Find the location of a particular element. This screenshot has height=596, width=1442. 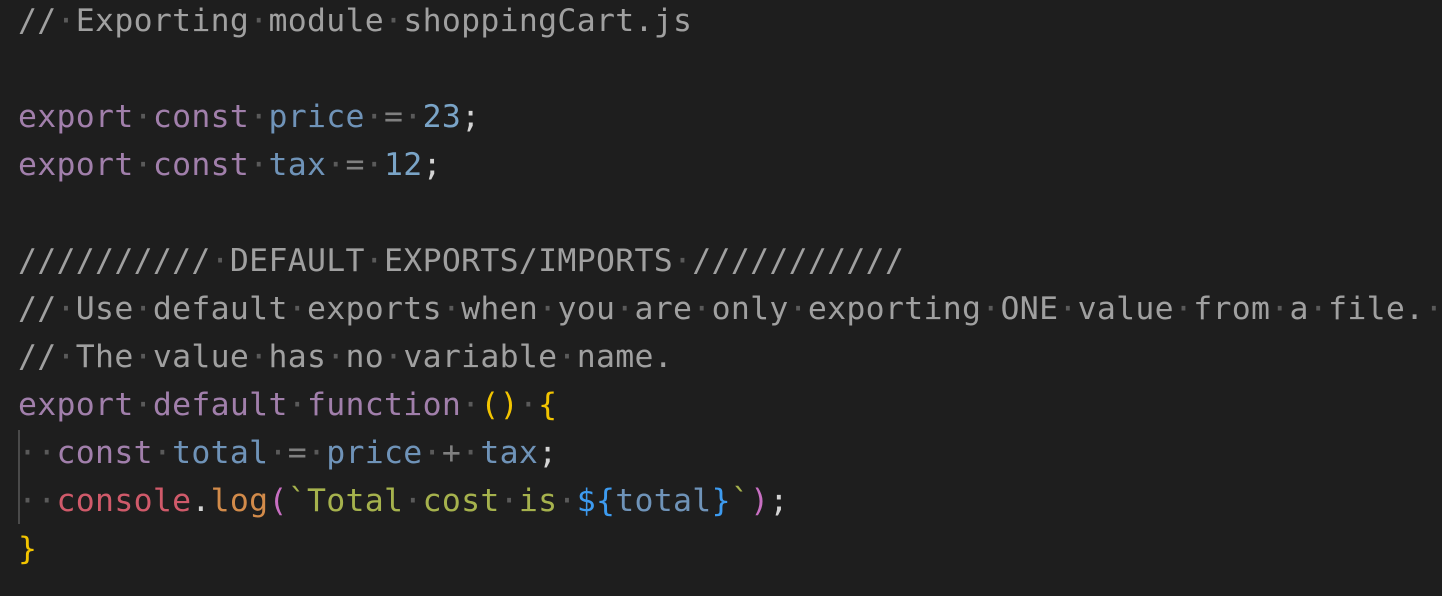

code-token: file. is located at coordinates (1376, 309).